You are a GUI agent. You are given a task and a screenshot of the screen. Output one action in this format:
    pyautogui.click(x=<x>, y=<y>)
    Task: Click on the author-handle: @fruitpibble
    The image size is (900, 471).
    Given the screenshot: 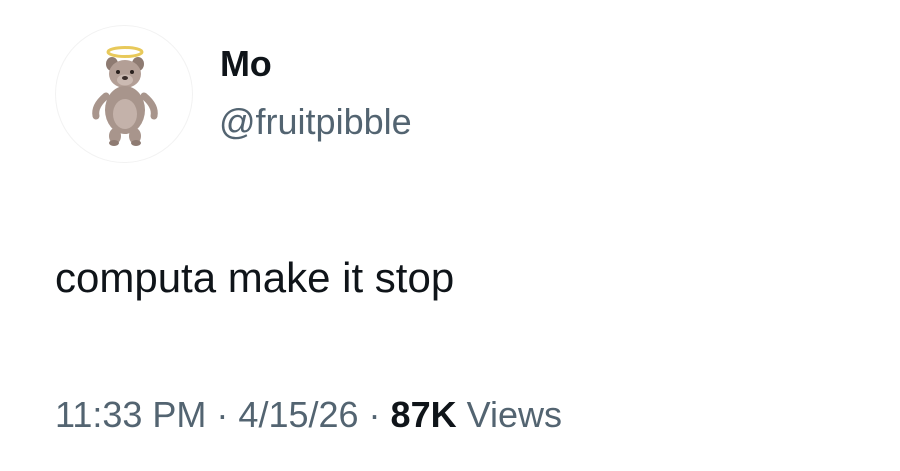 What is the action you would take?
    pyautogui.click(x=315, y=122)
    